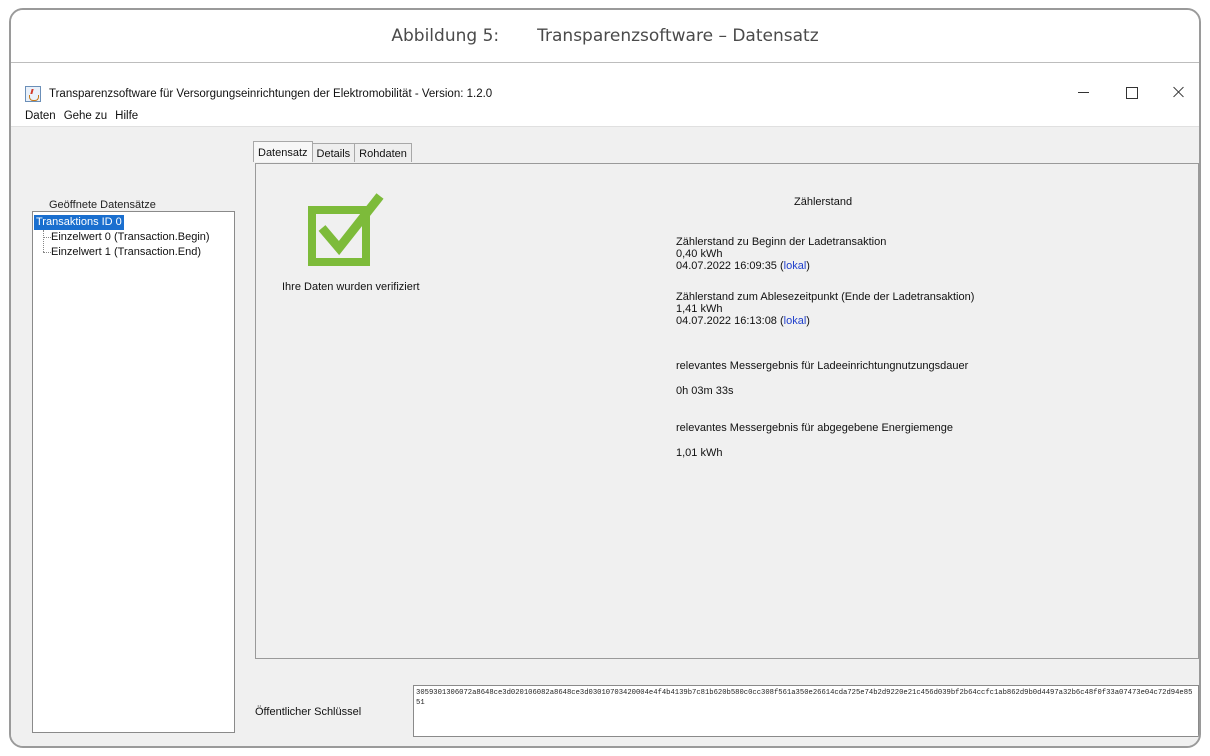  I want to click on tab-rohdaten: Rohdaten, so click(383, 152).